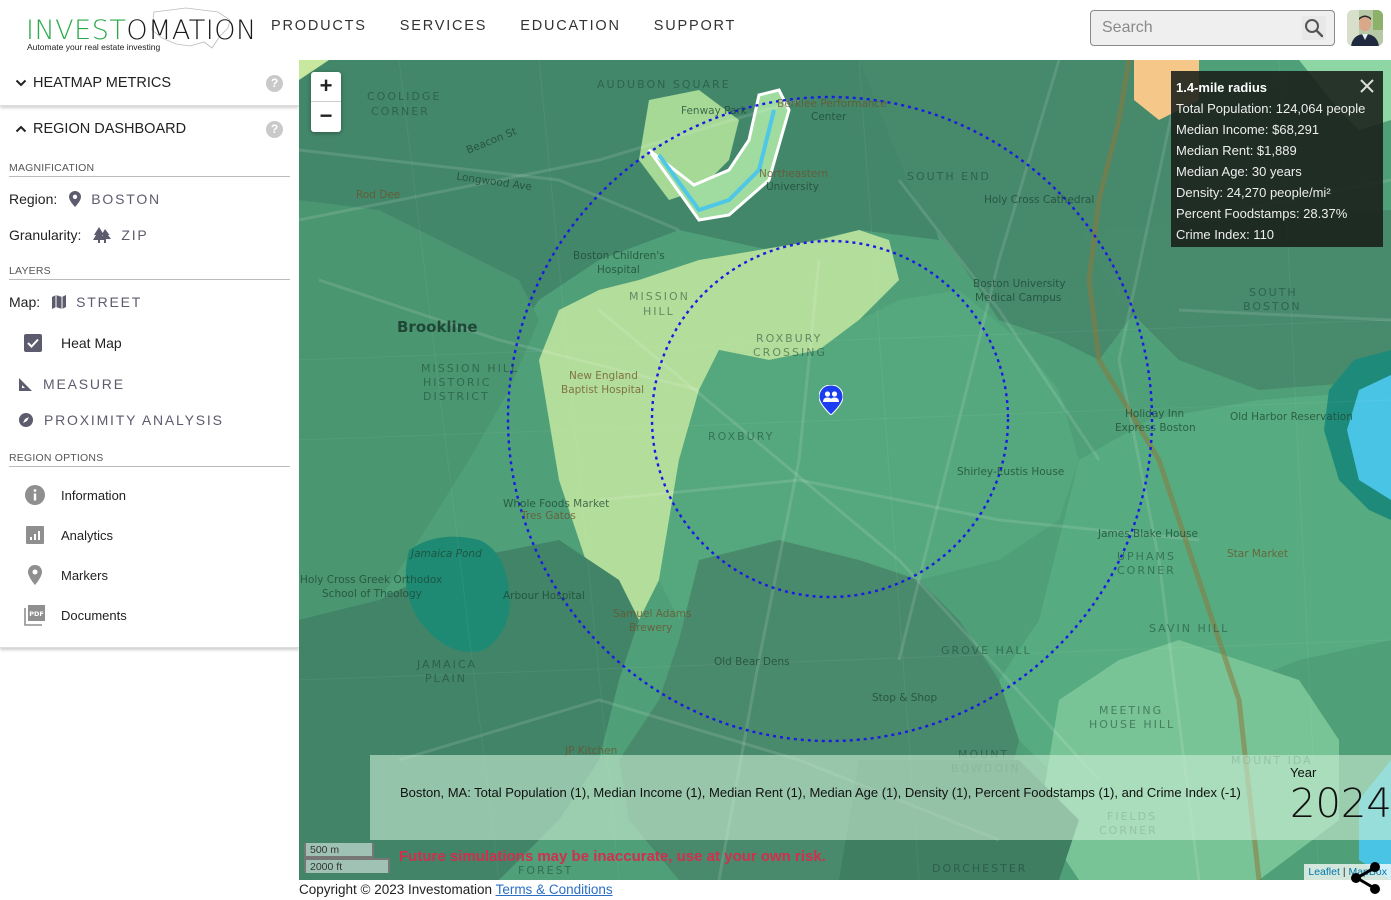  I want to click on map-label: Fenway Park, so click(714, 111).